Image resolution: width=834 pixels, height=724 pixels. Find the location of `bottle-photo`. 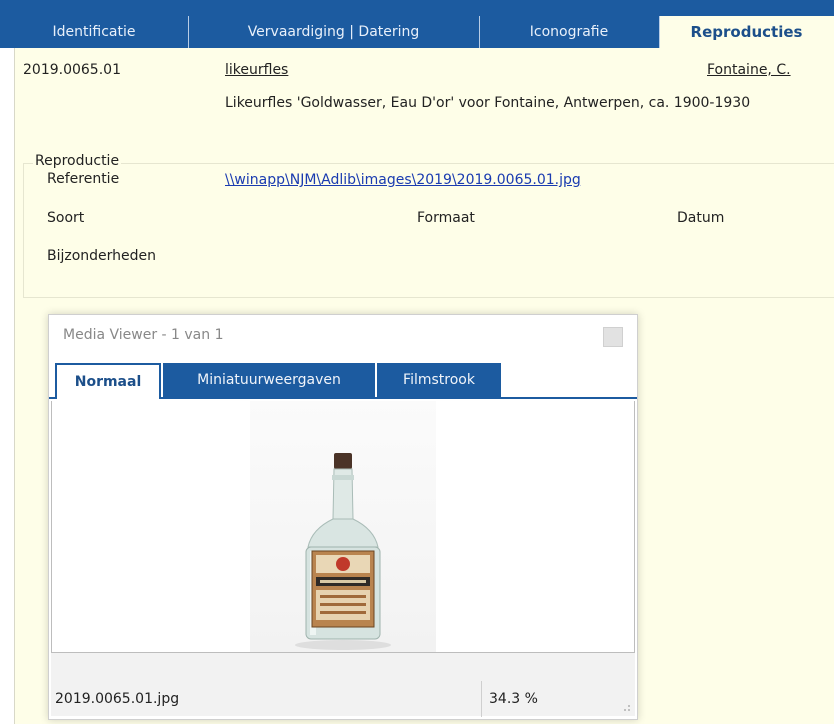

bottle-photo is located at coordinates (343, 526).